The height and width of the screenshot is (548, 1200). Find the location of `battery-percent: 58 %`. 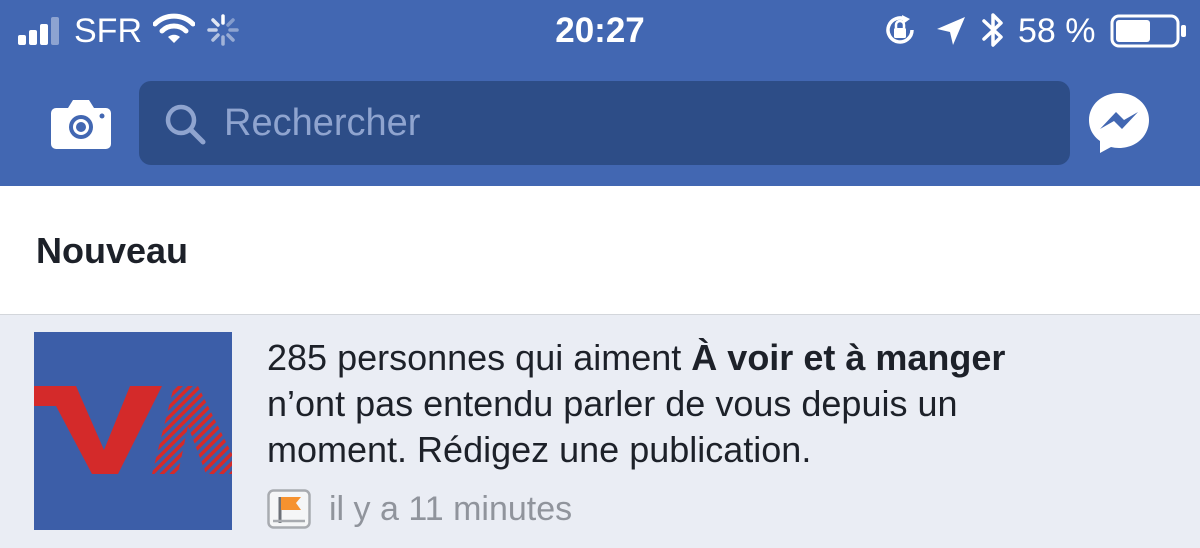

battery-percent: 58 % is located at coordinates (1057, 31).